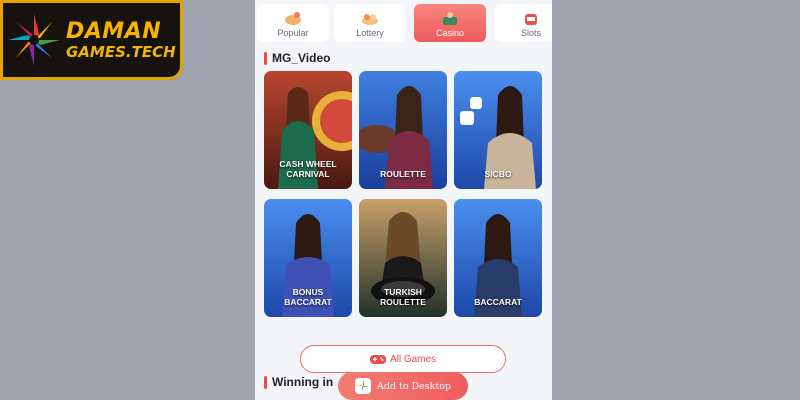  Describe the element at coordinates (121, 51) in the screenshot. I see `logo-subtitle: GAMES.TECH` at that location.